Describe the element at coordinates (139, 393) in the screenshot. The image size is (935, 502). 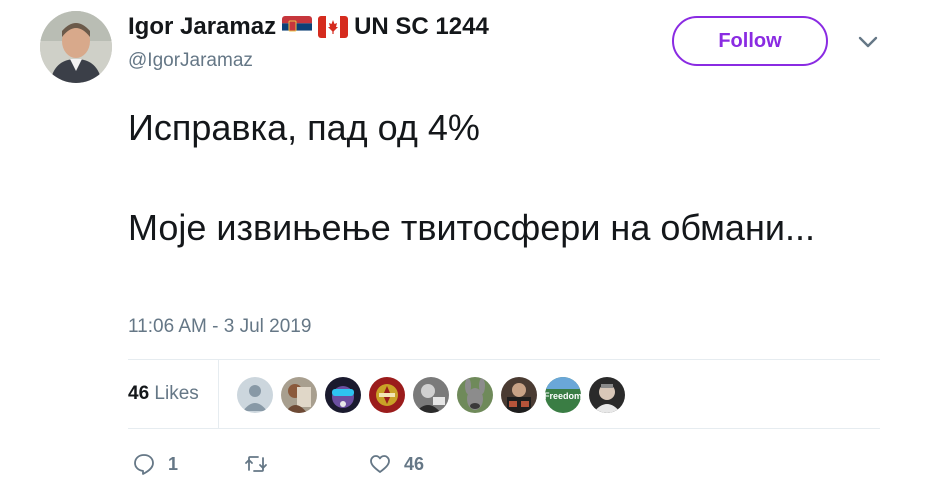
I see `likes-number: 46` at that location.